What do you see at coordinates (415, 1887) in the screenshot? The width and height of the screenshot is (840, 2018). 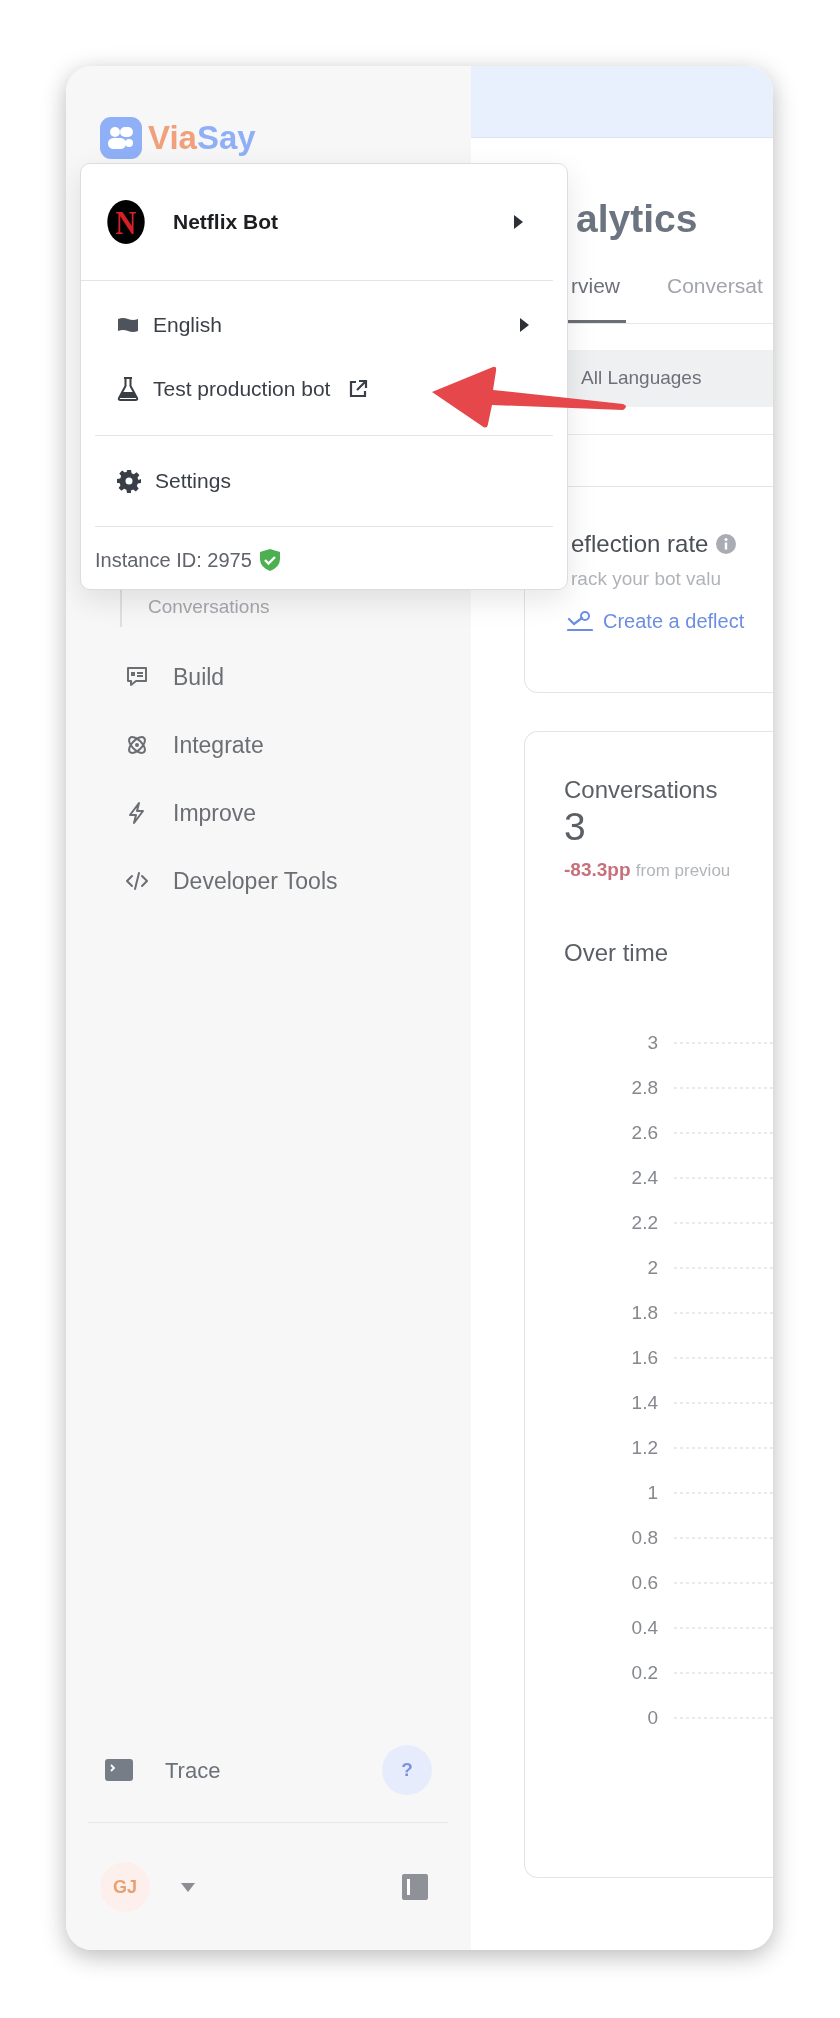 I see `panel-toggle-icon` at bounding box center [415, 1887].